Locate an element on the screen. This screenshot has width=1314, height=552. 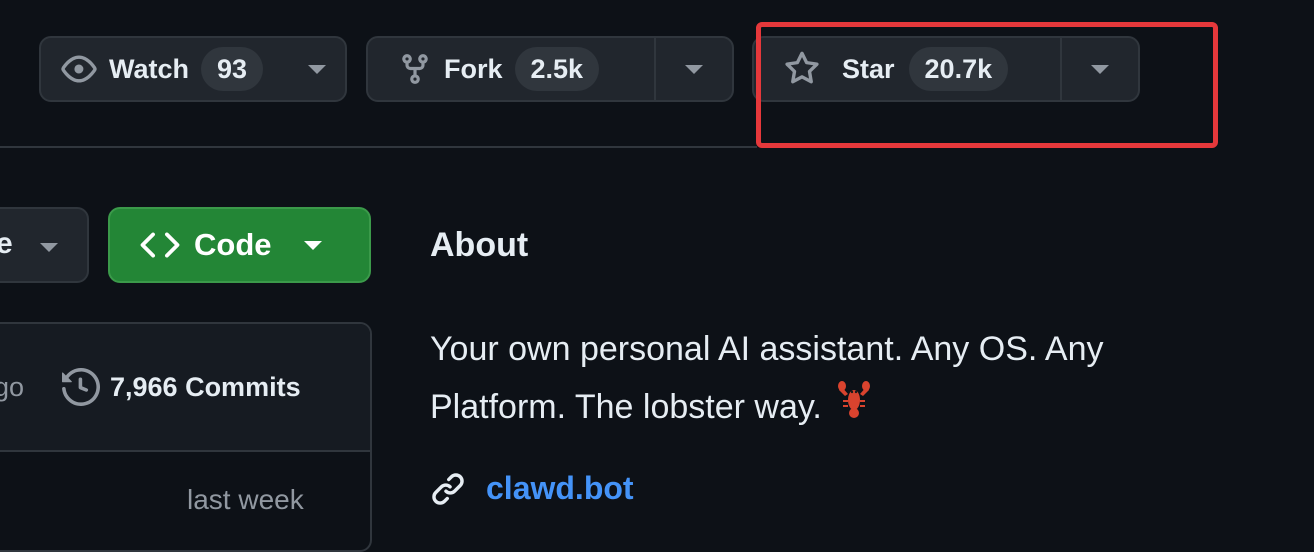
commits-panel: go 7,966 Commits last week is located at coordinates (186, 437).